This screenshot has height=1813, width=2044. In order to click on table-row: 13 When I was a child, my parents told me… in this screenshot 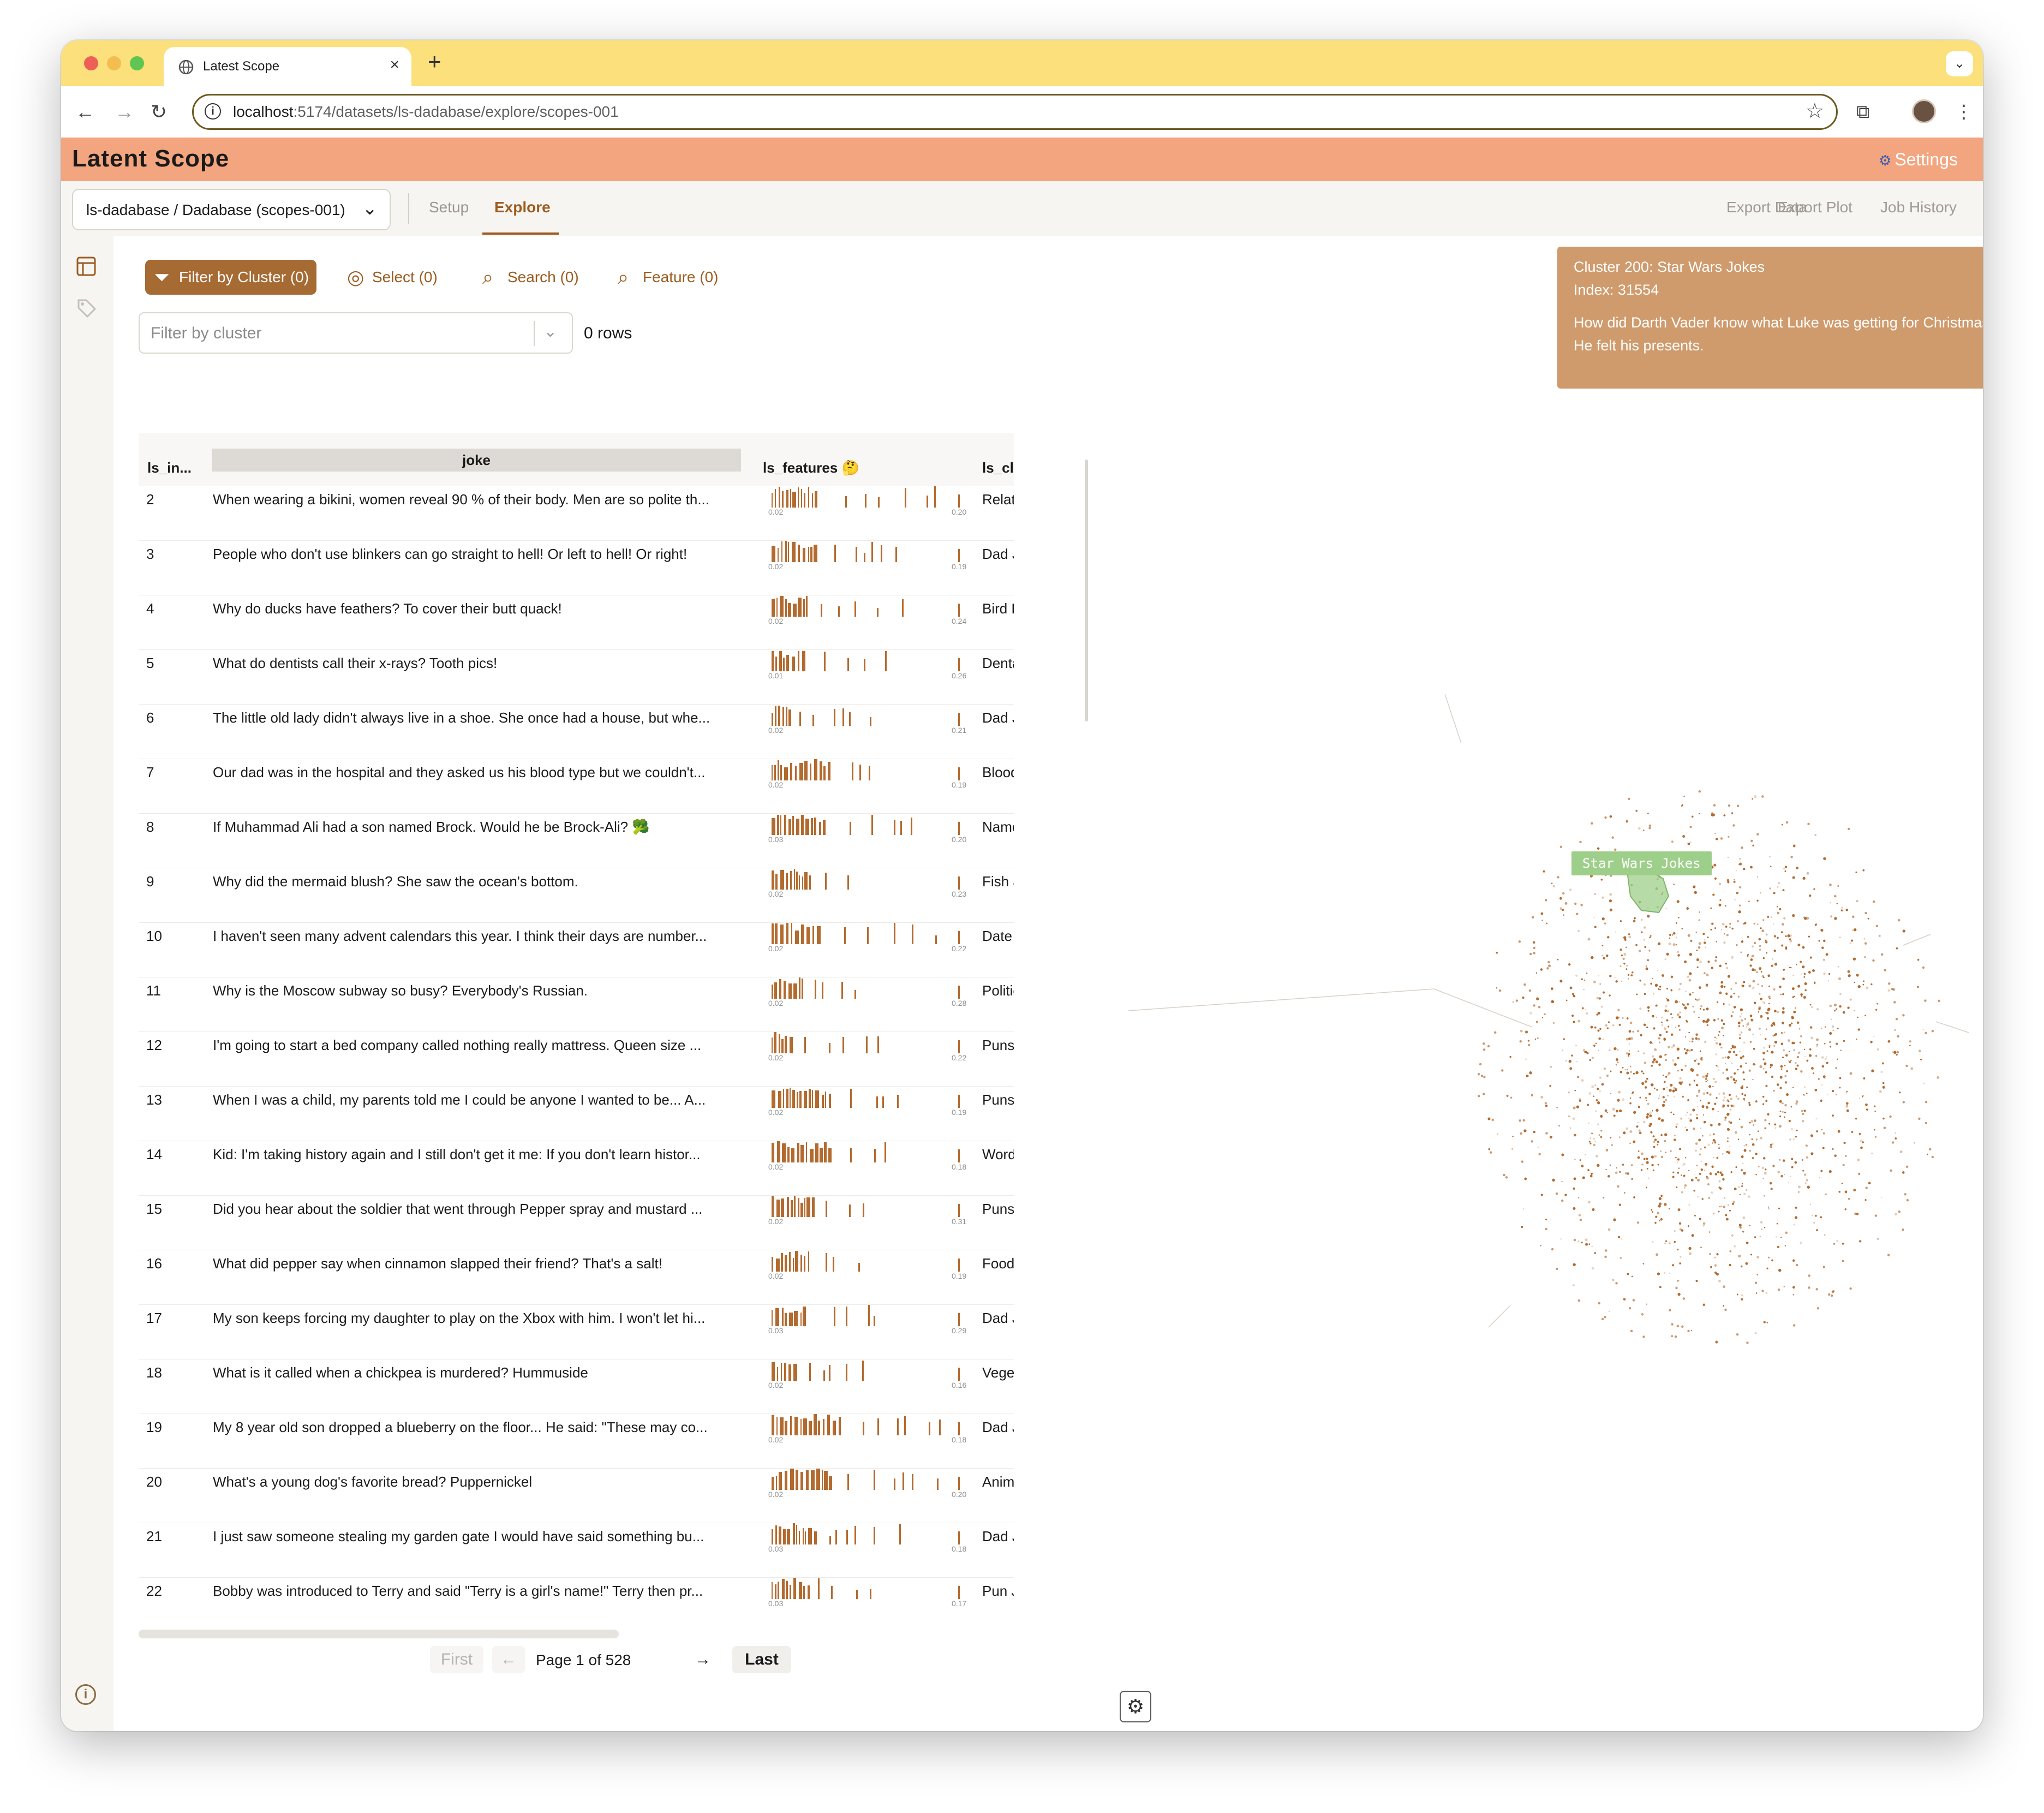, I will do `click(577, 1113)`.